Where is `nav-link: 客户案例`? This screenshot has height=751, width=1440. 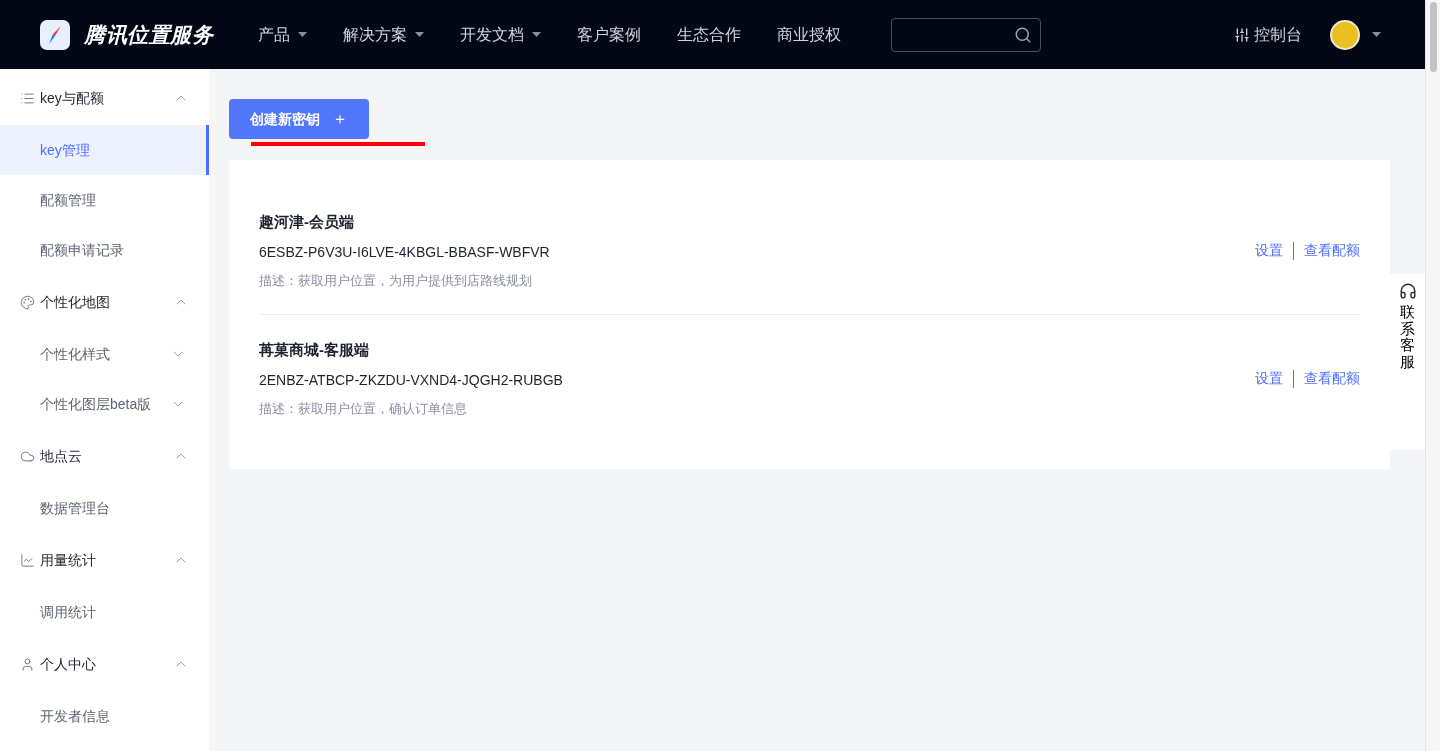 nav-link: 客户案例 is located at coordinates (609, 34).